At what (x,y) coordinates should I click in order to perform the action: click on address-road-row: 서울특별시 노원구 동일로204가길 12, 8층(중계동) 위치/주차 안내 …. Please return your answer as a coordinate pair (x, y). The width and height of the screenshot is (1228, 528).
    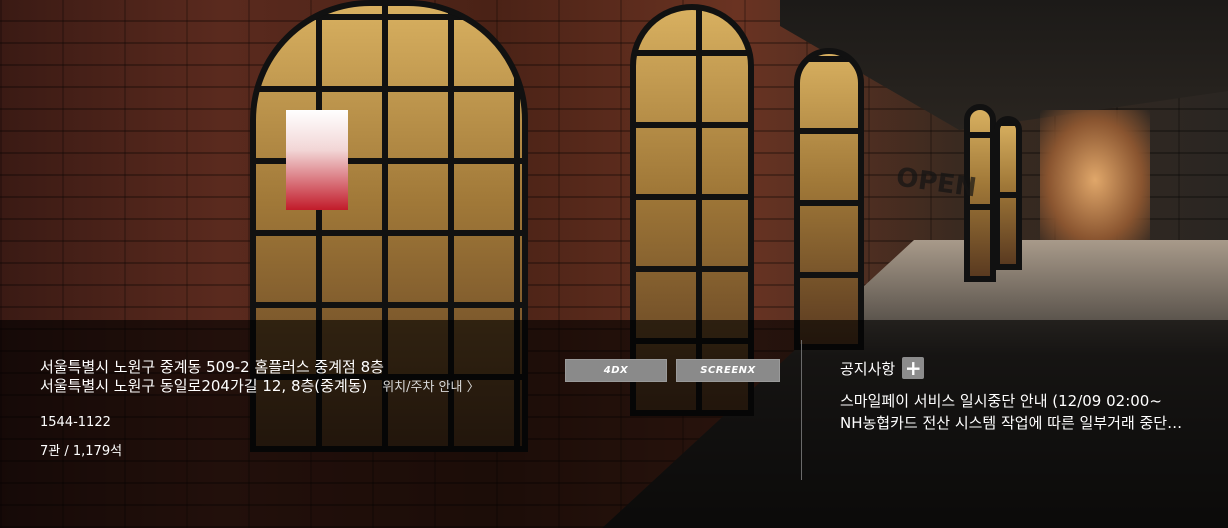
    Looking at the image, I should click on (260, 385).